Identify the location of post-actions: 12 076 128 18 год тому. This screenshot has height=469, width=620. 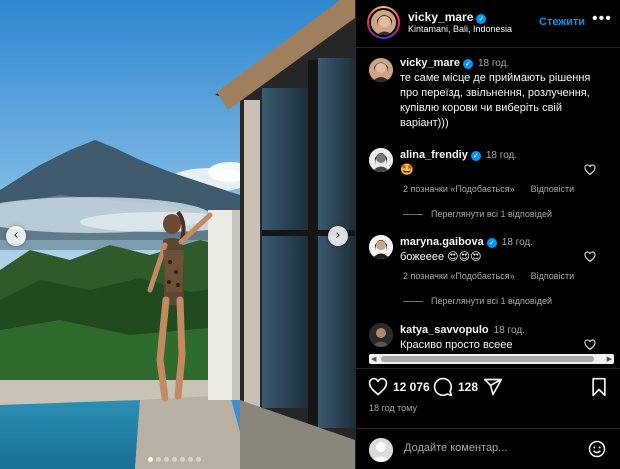
(488, 396).